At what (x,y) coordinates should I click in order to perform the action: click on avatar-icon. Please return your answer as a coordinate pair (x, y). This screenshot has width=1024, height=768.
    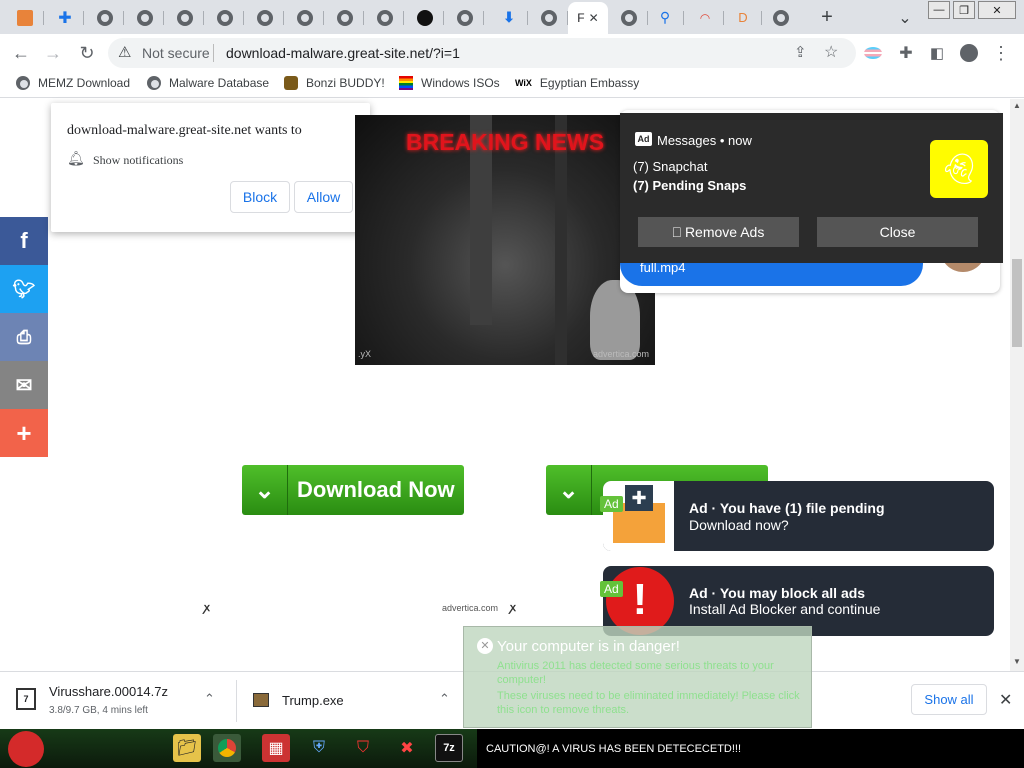
    Looking at the image, I should click on (969, 53).